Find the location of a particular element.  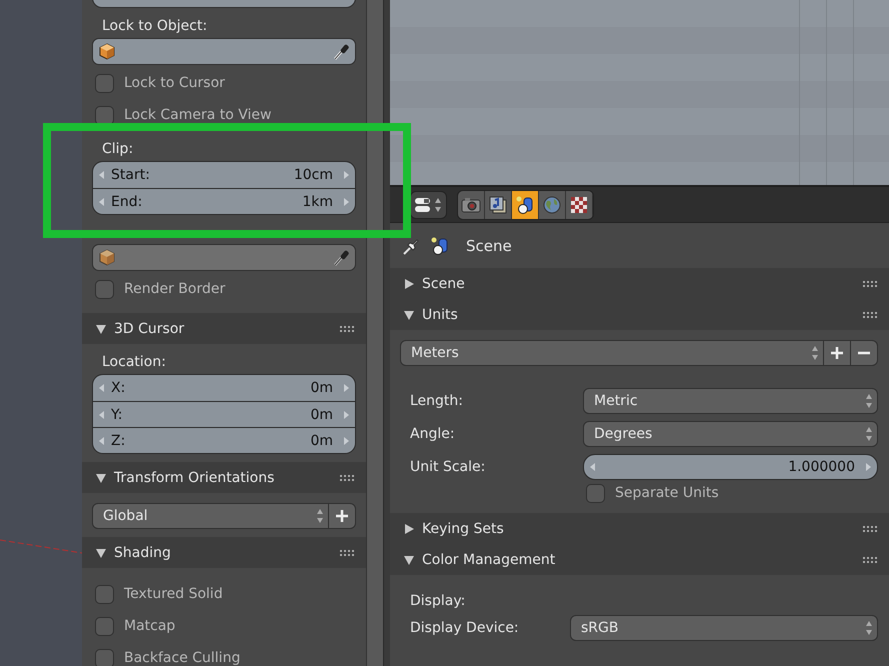

checkbox-label: Matcap is located at coordinates (150, 626).